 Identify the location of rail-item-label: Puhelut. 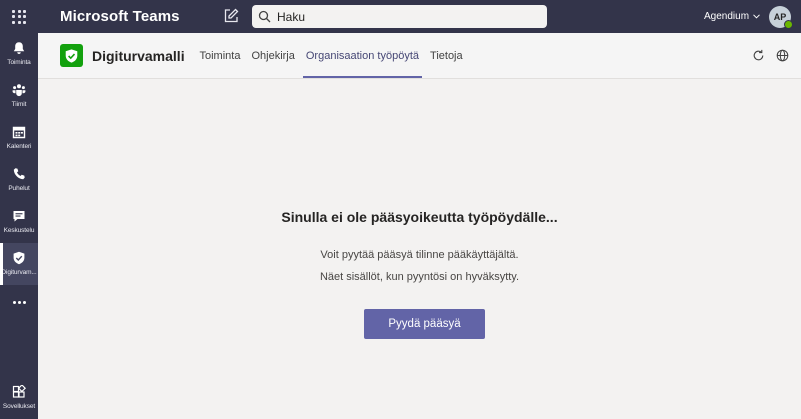
(19, 188).